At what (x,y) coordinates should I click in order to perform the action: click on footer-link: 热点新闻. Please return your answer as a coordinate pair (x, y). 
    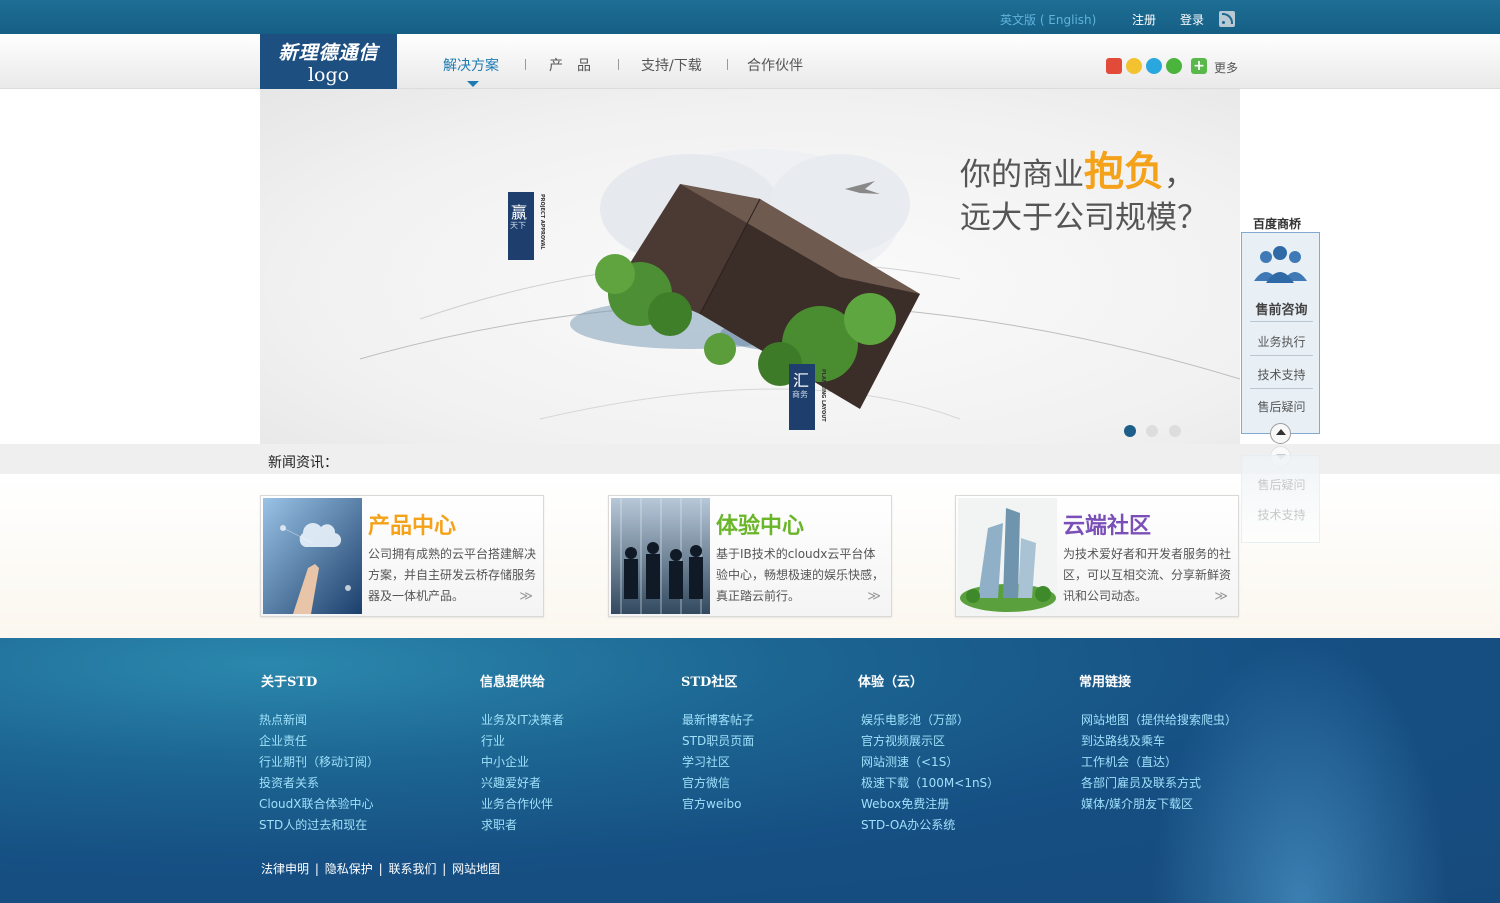
    Looking at the image, I should click on (283, 719).